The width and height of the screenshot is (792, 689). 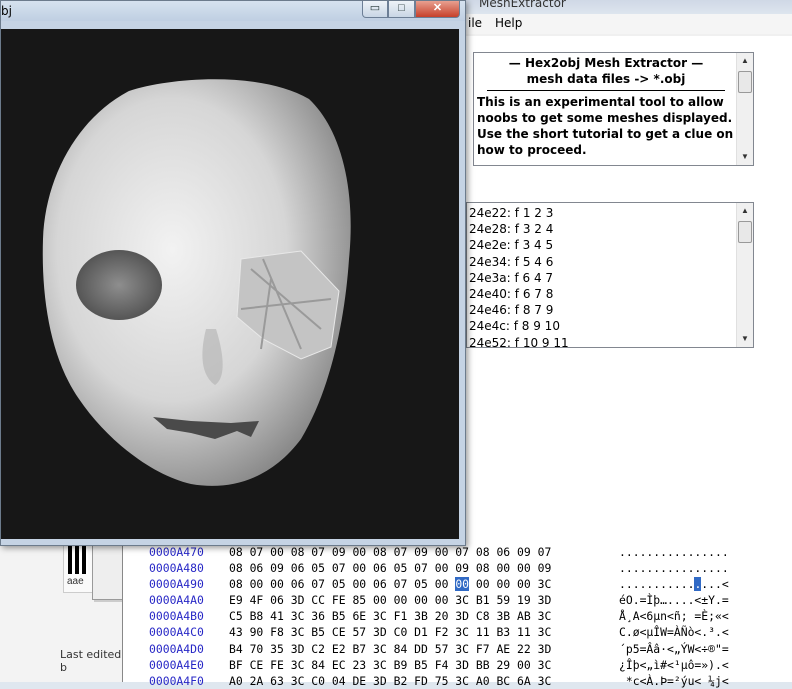 I want to click on hex-address: 0000A4E0, so click(x=176, y=664).